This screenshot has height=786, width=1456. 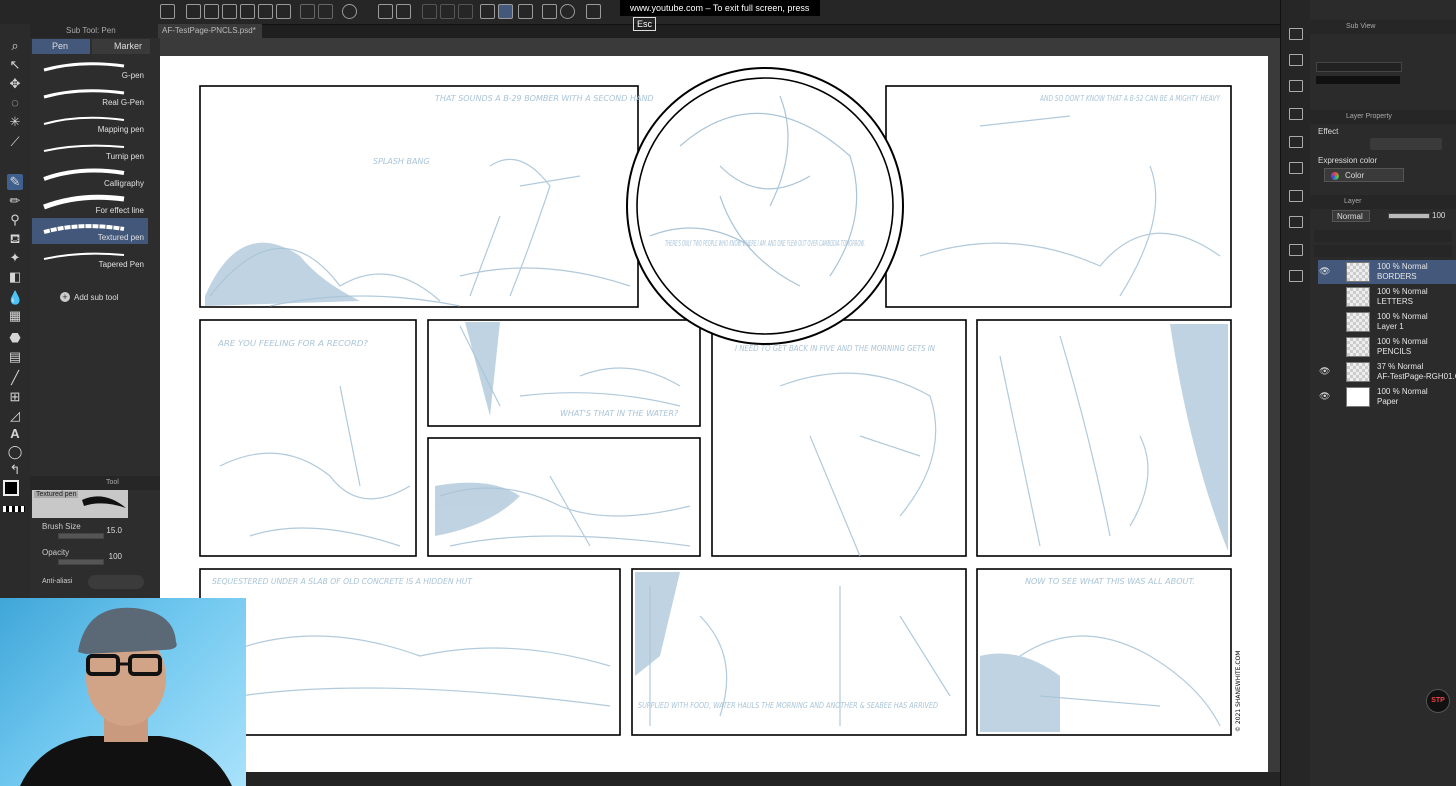 What do you see at coordinates (1296, 86) in the screenshot?
I see `close-panel-icon` at bounding box center [1296, 86].